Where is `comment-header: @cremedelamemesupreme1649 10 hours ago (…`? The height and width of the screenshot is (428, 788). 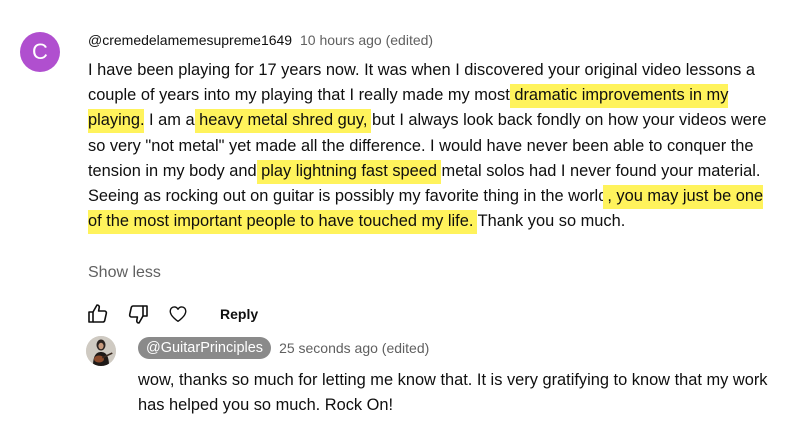 comment-header: @cremedelamemesupreme1649 10 hours ago (… is located at coordinates (260, 40).